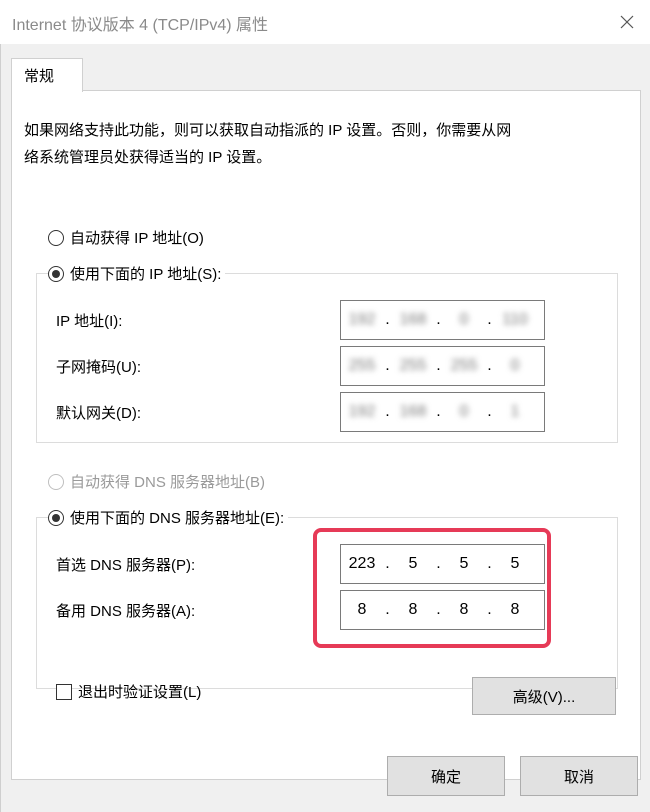 The height and width of the screenshot is (812, 650). I want to click on radio-auto-ip-circle, so click(56, 237).